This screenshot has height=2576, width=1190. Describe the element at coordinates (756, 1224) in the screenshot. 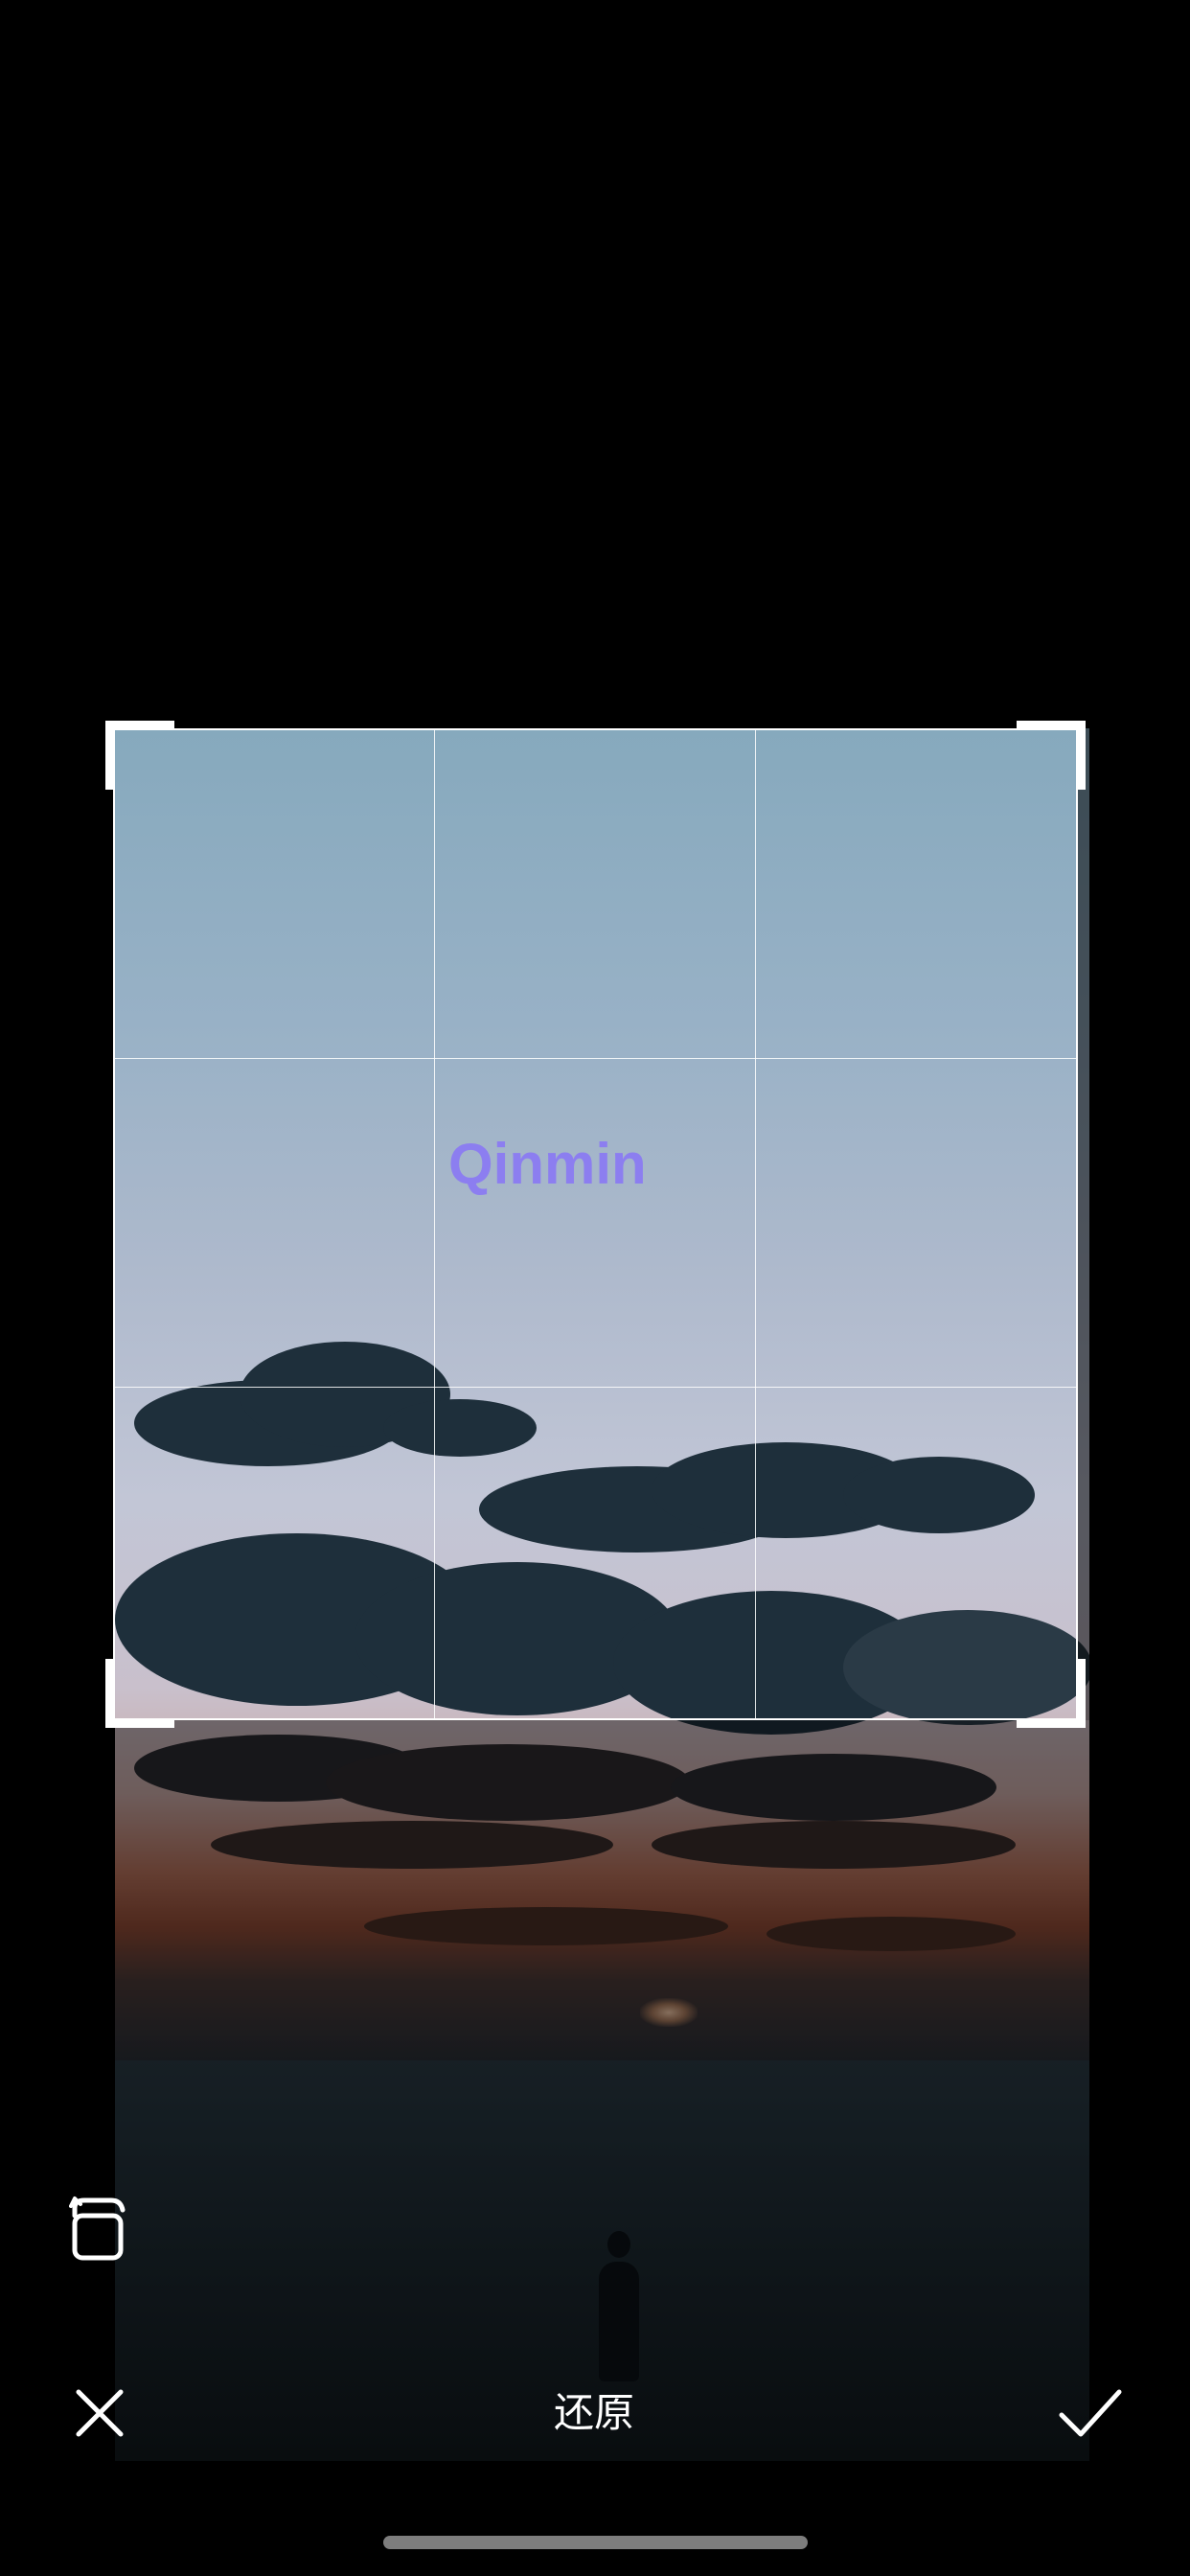

I see `grid-line-v2` at that location.